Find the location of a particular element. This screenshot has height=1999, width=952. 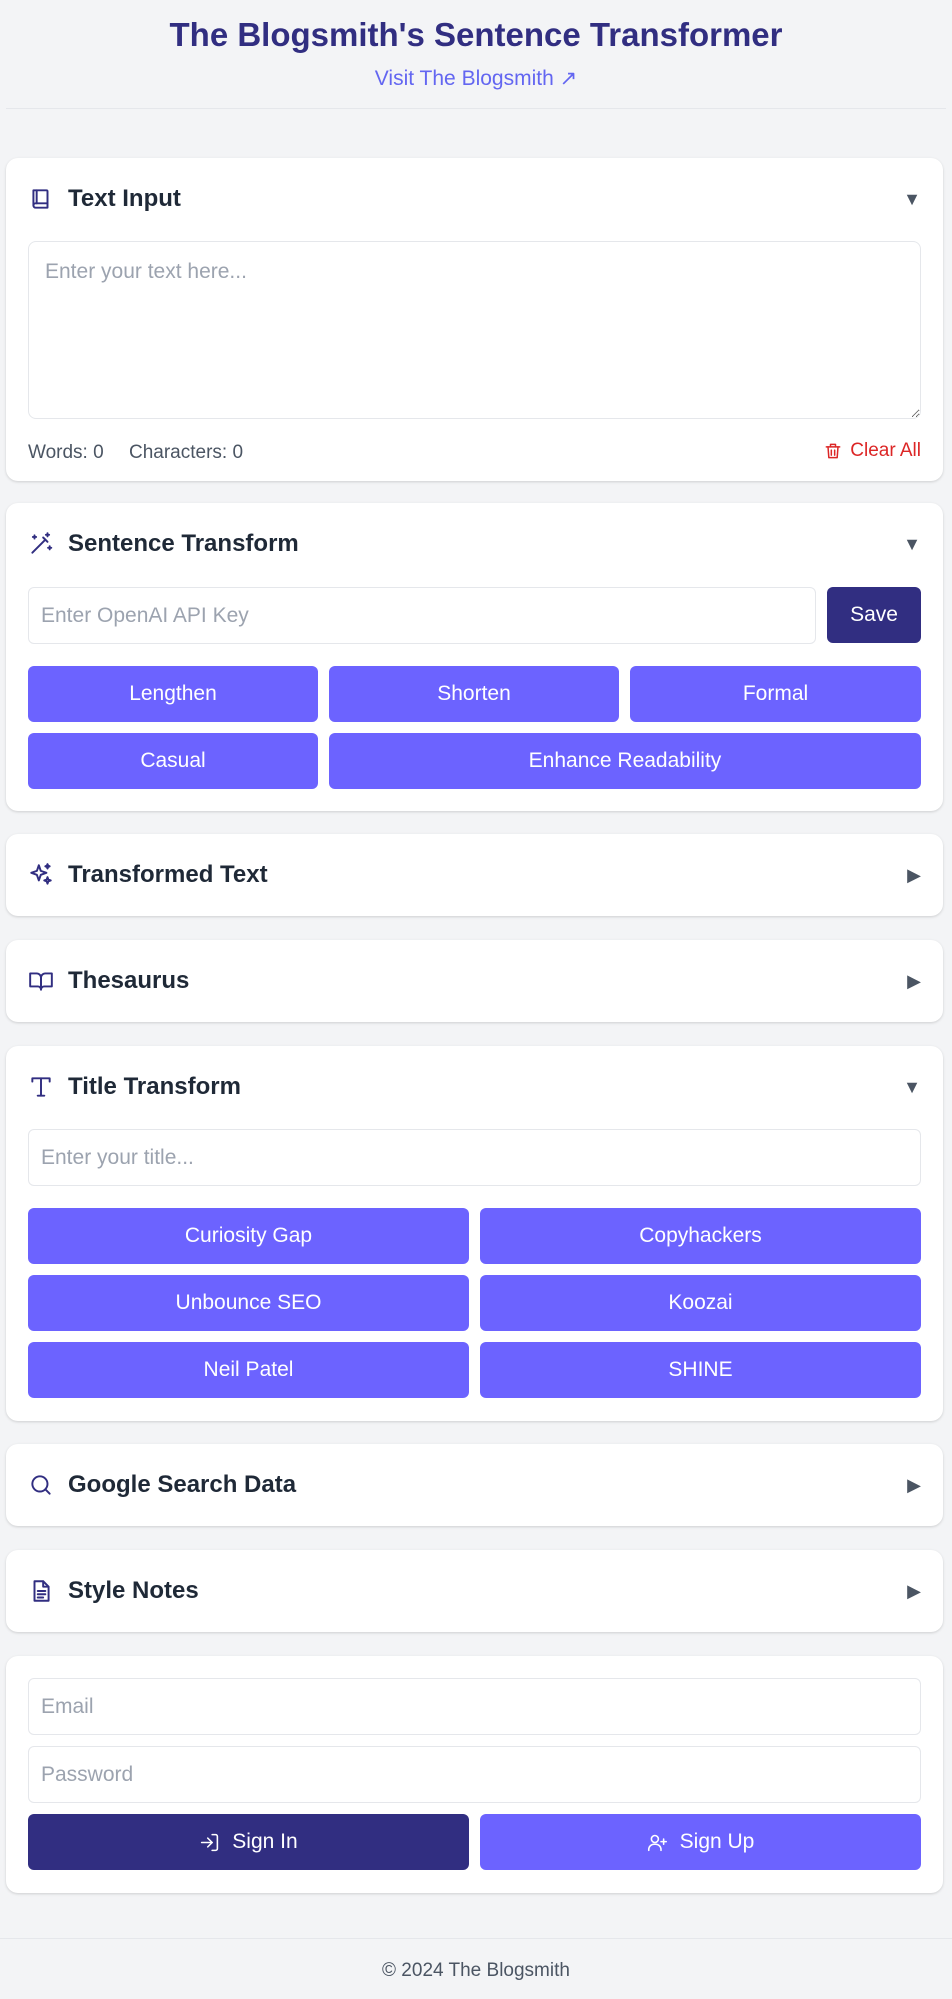

text-stats: Words: 0 Characters: 0 is located at coordinates (145, 453).